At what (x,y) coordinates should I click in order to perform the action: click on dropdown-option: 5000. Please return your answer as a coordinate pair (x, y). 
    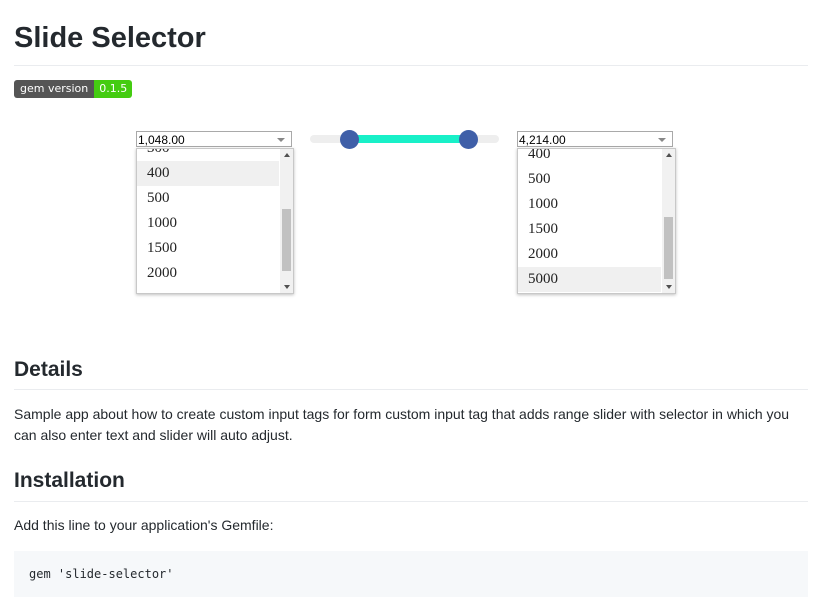
    Looking at the image, I should click on (589, 279).